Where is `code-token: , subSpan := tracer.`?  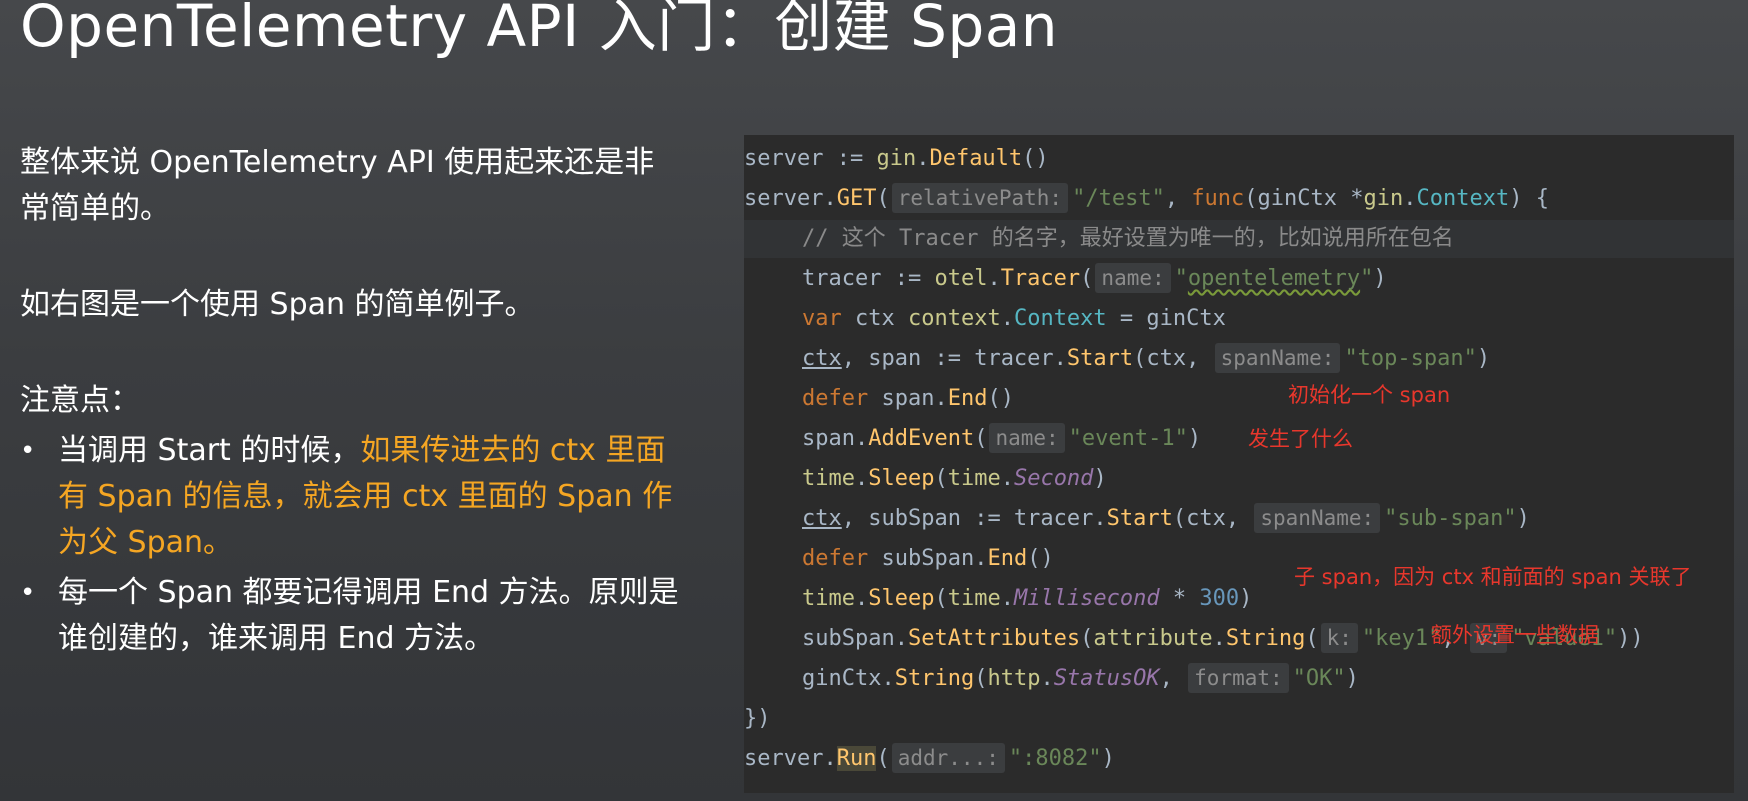 code-token: , subSpan := tracer. is located at coordinates (974, 518).